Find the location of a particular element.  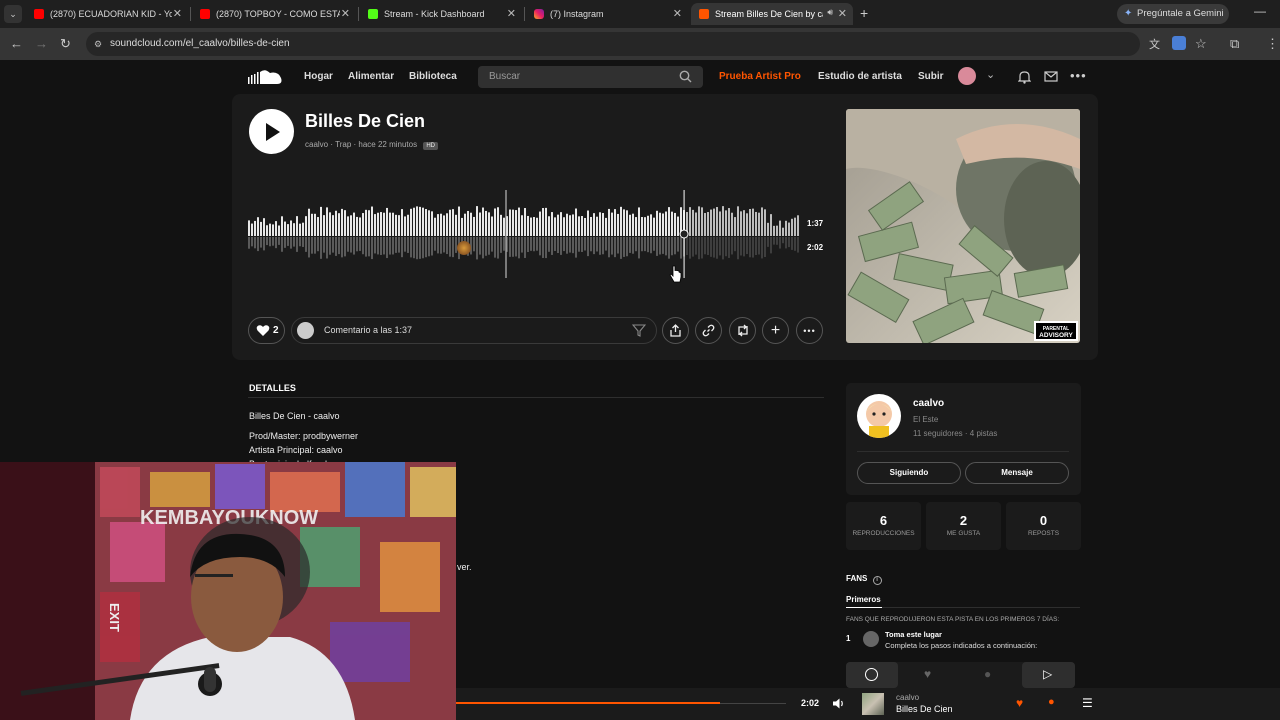

comment-input: Comentario a las 1:37 is located at coordinates (474, 330).